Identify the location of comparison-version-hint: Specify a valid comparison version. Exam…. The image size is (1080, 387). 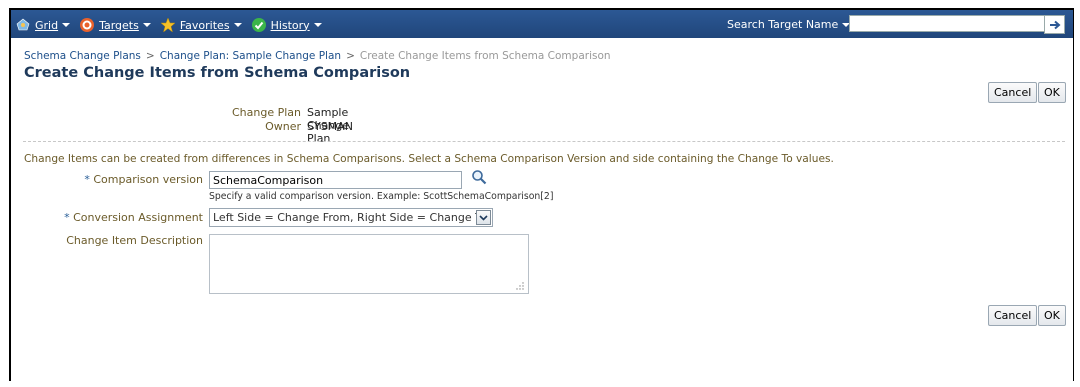
(381, 196).